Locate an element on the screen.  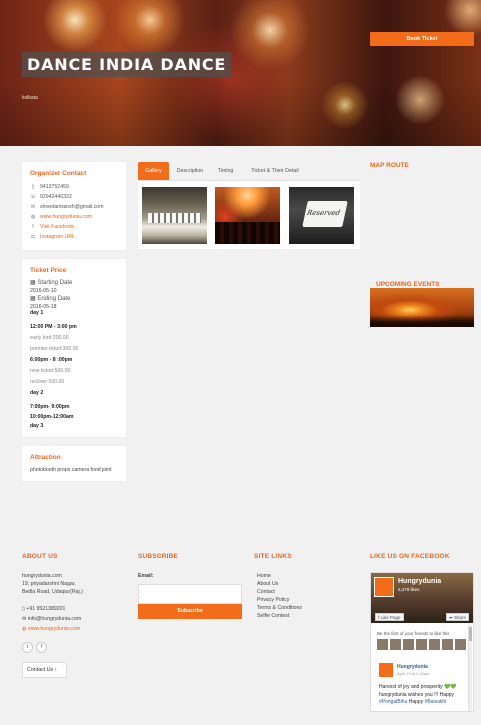
time-slot: 7:00pm- 9:00pm is located at coordinates (50, 407).